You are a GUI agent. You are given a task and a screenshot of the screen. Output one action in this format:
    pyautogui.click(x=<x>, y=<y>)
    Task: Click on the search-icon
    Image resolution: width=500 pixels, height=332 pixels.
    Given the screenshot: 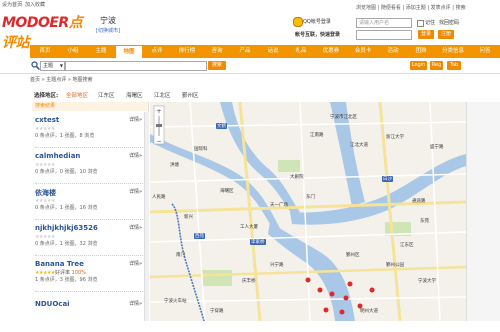 What is the action you would take?
    pyautogui.click(x=36, y=66)
    